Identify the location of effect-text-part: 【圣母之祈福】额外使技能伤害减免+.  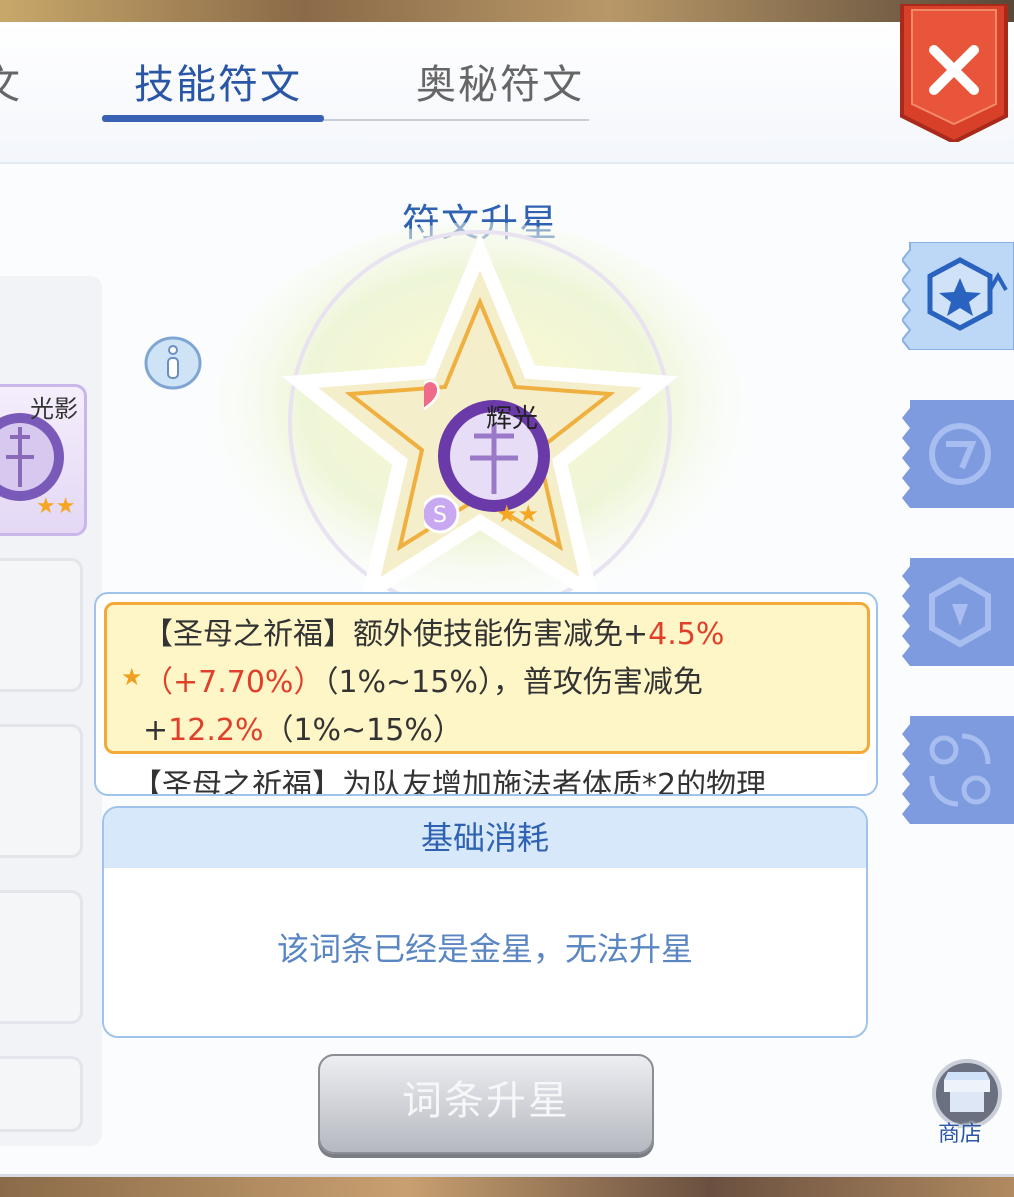
(396, 634).